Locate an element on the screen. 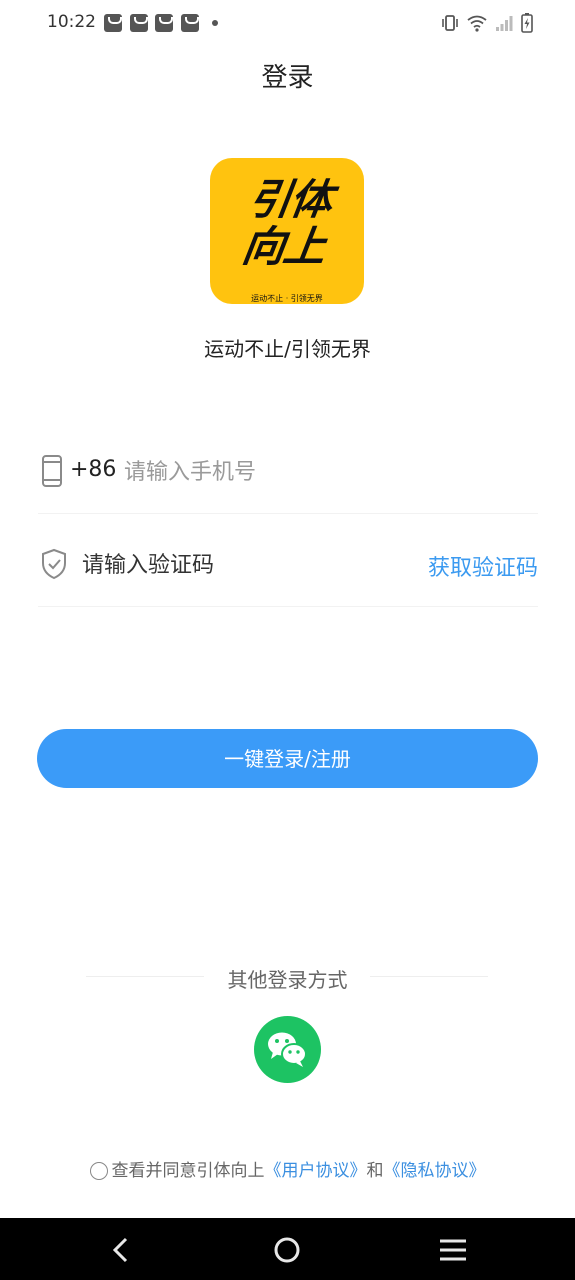  wechat-login-button is located at coordinates (287, 1049).